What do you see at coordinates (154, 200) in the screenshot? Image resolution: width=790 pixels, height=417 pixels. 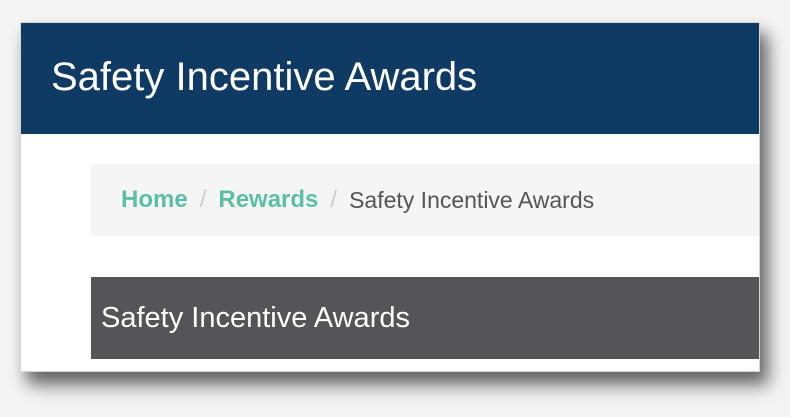 I see `breadcrumb-home-link: Home` at bounding box center [154, 200].